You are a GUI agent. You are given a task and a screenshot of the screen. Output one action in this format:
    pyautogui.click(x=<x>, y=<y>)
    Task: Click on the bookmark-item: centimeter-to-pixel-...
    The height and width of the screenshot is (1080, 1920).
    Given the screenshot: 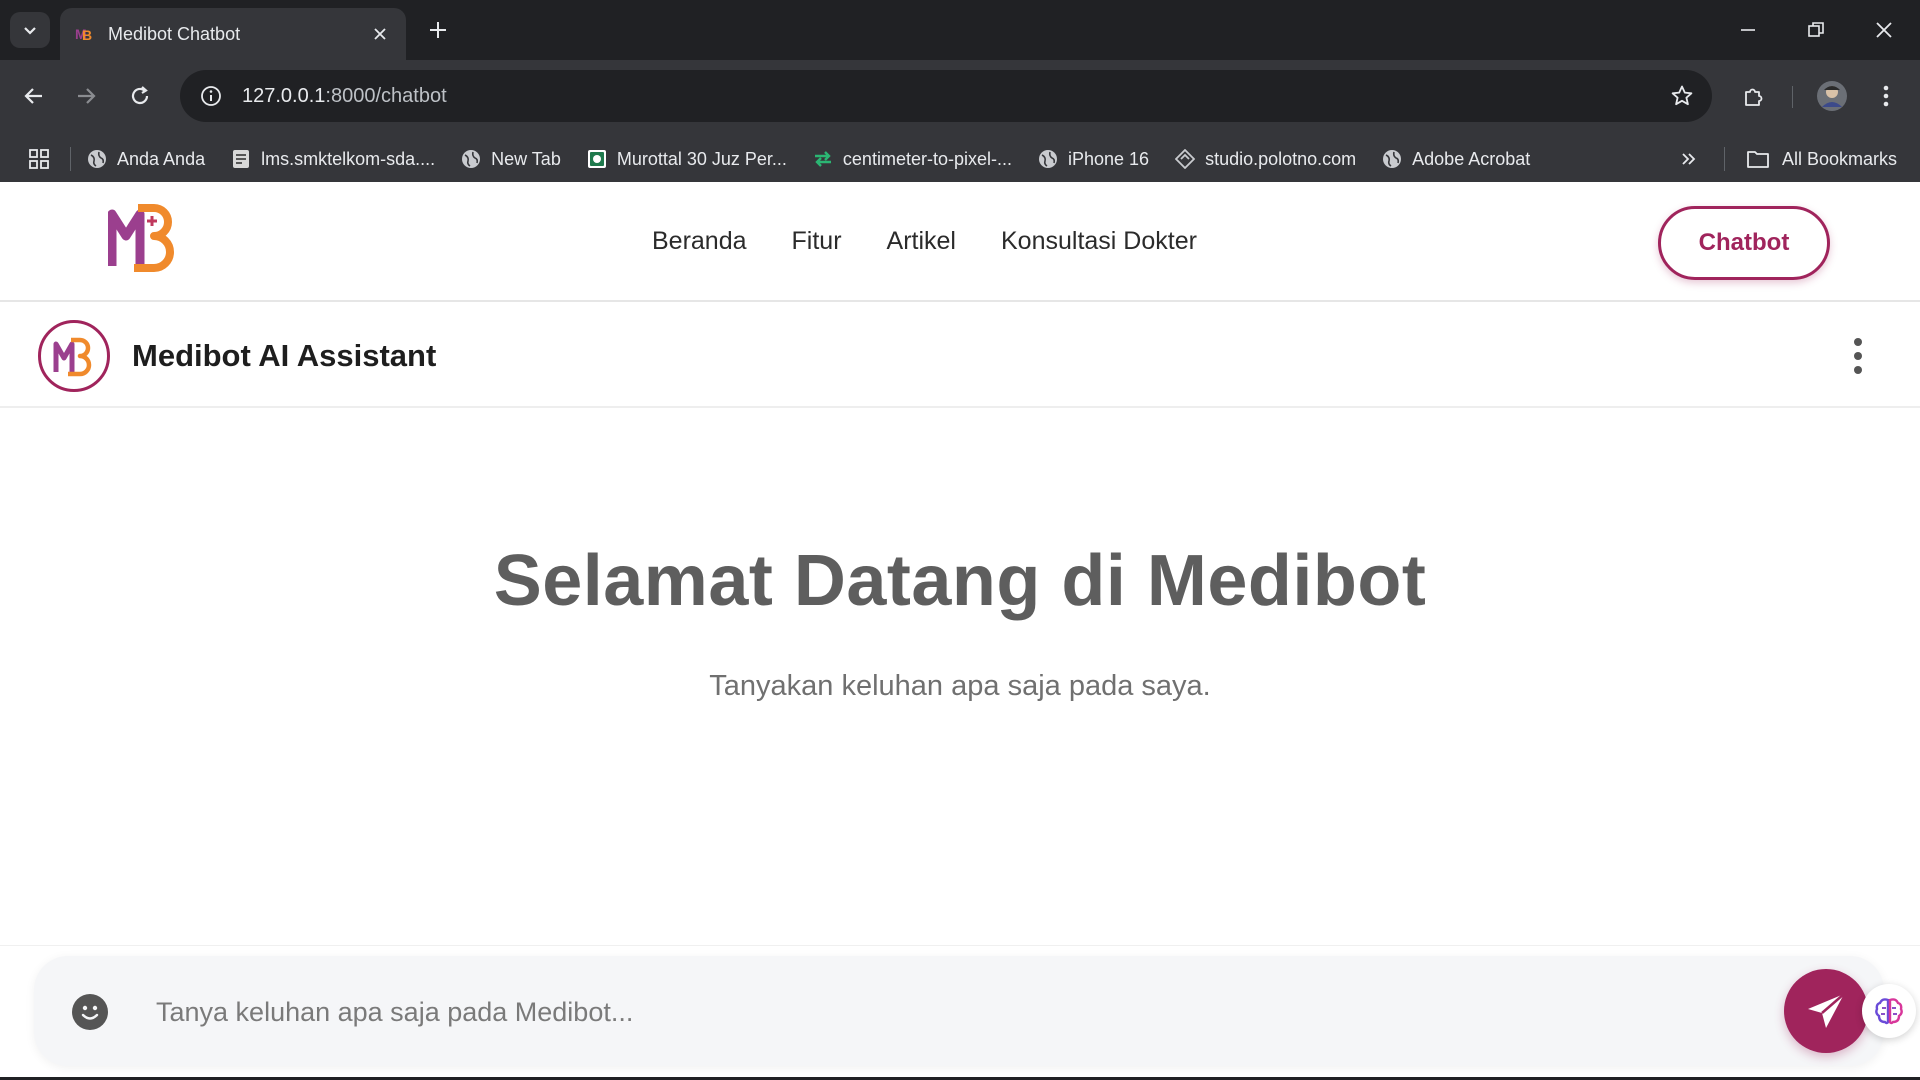 What is the action you would take?
    pyautogui.click(x=912, y=159)
    